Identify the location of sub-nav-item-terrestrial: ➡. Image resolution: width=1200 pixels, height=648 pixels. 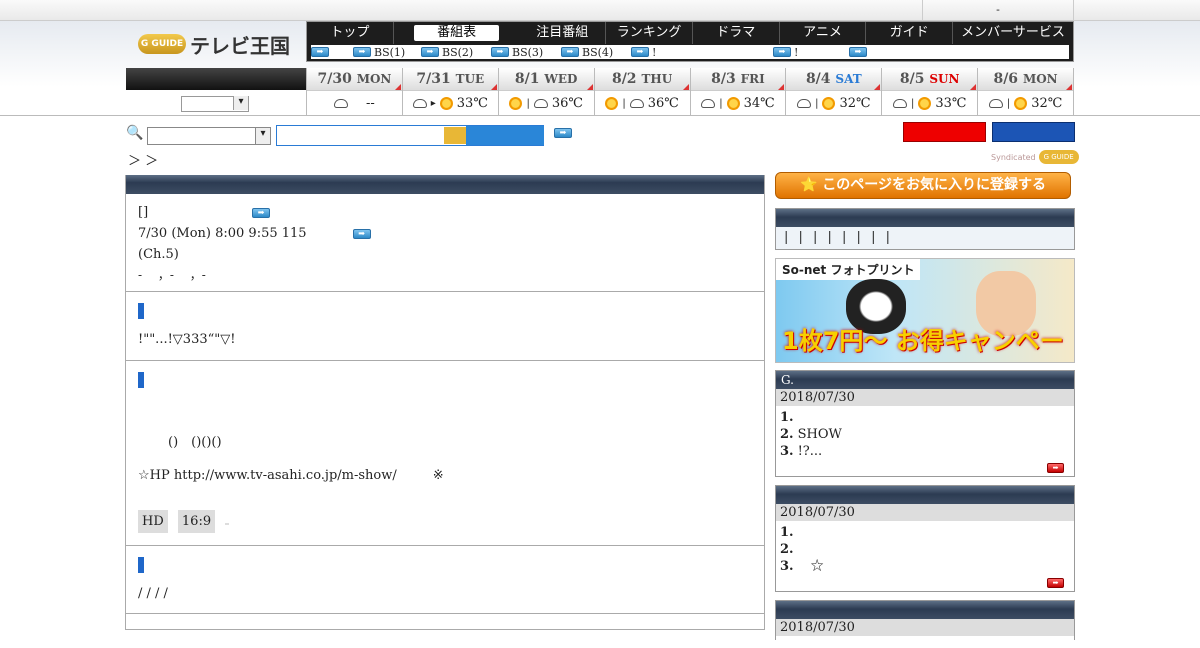
(332, 52).